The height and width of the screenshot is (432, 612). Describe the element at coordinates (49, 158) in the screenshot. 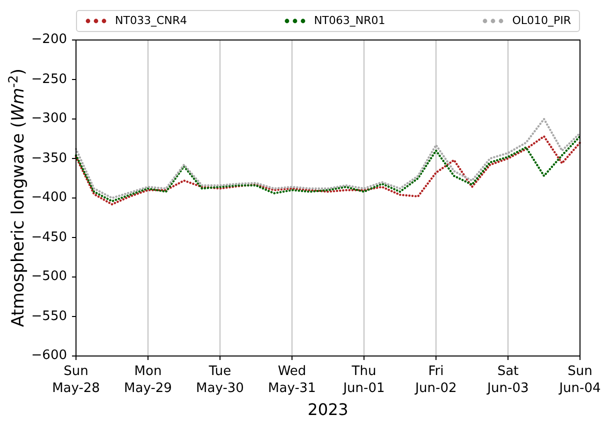

I see `y-tick-label: −350` at that location.